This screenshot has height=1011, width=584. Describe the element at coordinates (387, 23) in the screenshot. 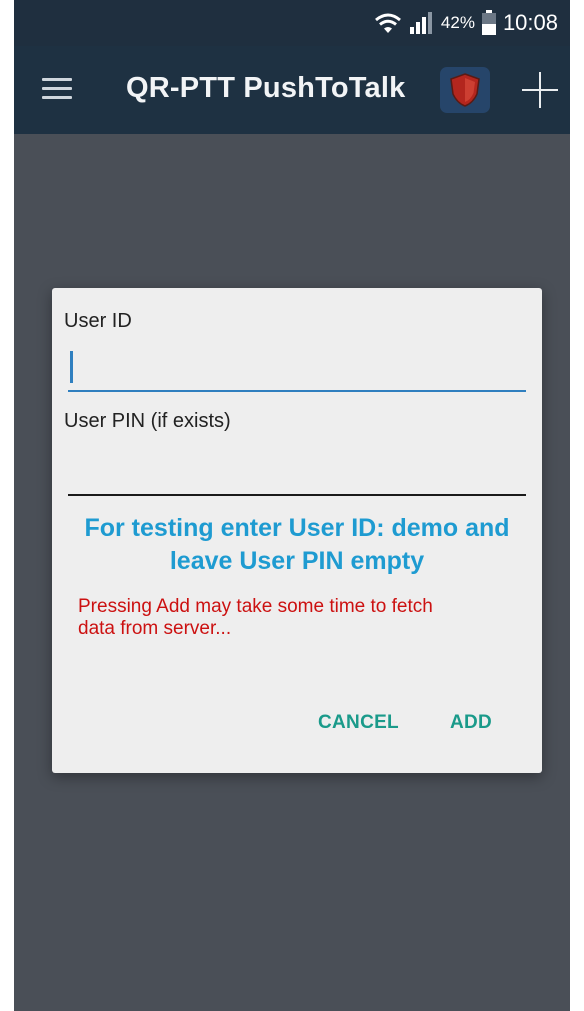

I see `wifi-icon` at that location.